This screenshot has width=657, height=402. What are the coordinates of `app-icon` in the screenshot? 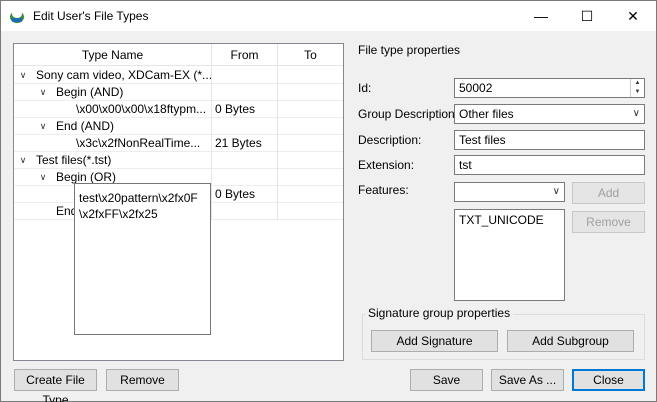 It's located at (17, 16).